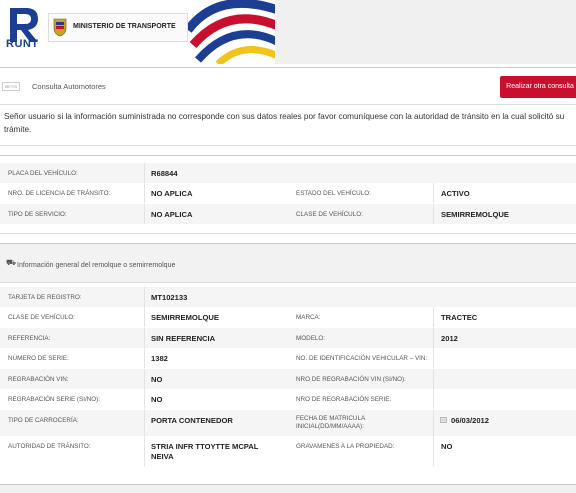 The width and height of the screenshot is (576, 493). Describe the element at coordinates (344, 399) in the screenshot. I see `nro-regrab-serie-label: NRO DE REGRABACIÓN SERIE:` at that location.